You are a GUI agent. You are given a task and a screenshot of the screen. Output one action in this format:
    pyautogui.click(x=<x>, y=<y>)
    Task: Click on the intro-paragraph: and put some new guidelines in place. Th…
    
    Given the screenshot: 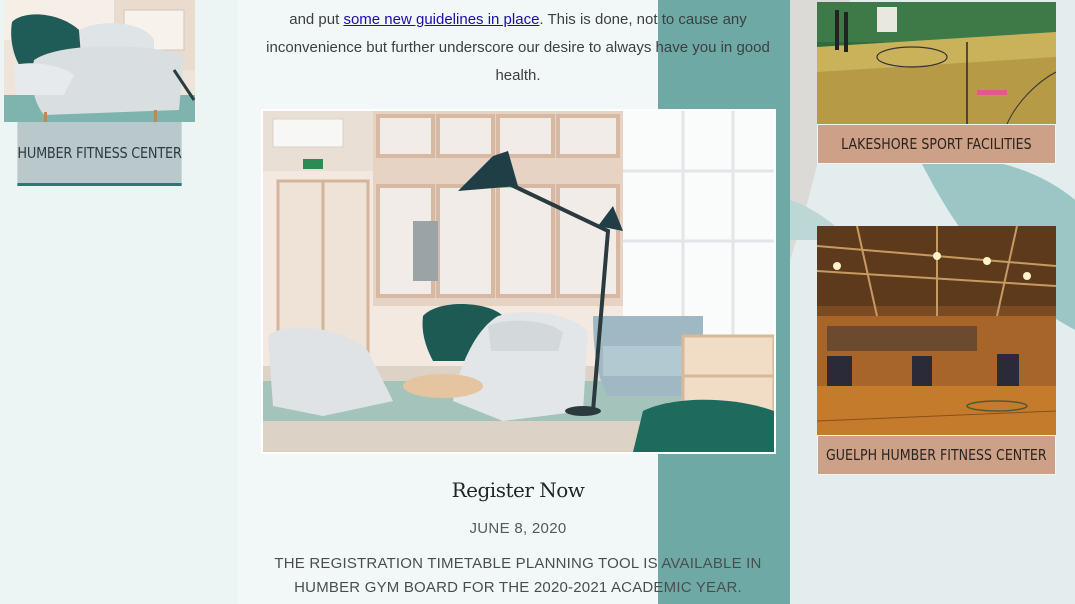 What is the action you would take?
    pyautogui.click(x=518, y=48)
    